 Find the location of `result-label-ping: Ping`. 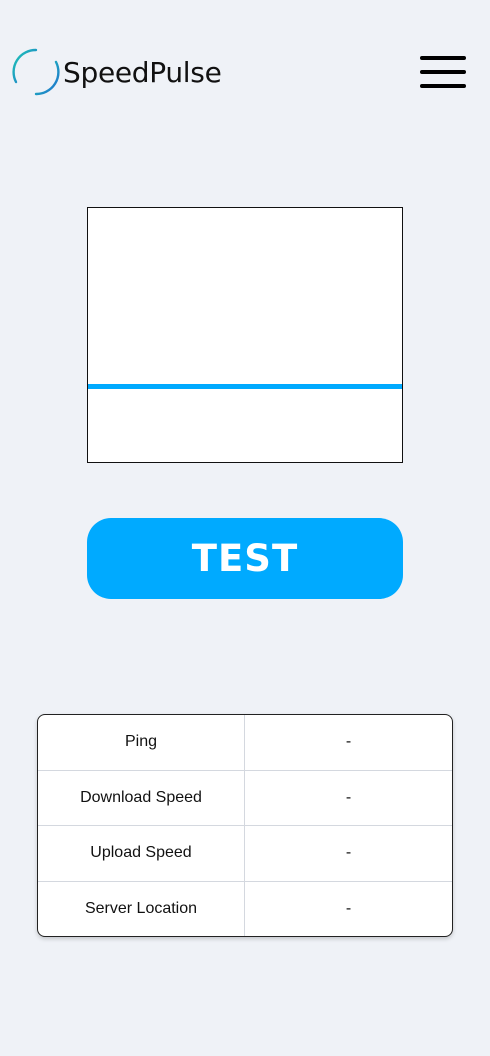

result-label-ping: Ping is located at coordinates (141, 742).